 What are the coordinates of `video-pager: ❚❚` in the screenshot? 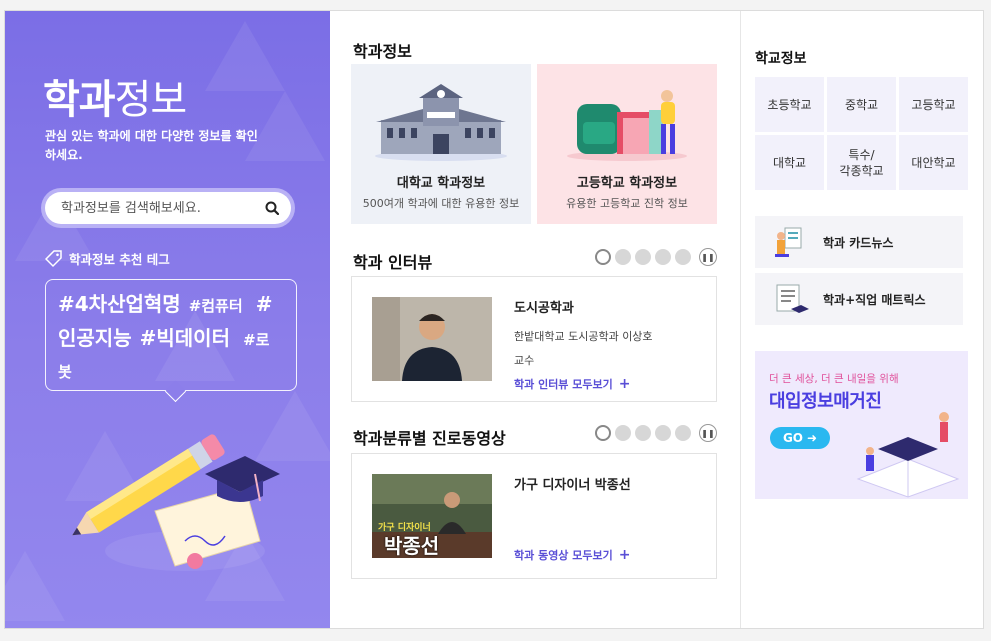 It's located at (656, 433).